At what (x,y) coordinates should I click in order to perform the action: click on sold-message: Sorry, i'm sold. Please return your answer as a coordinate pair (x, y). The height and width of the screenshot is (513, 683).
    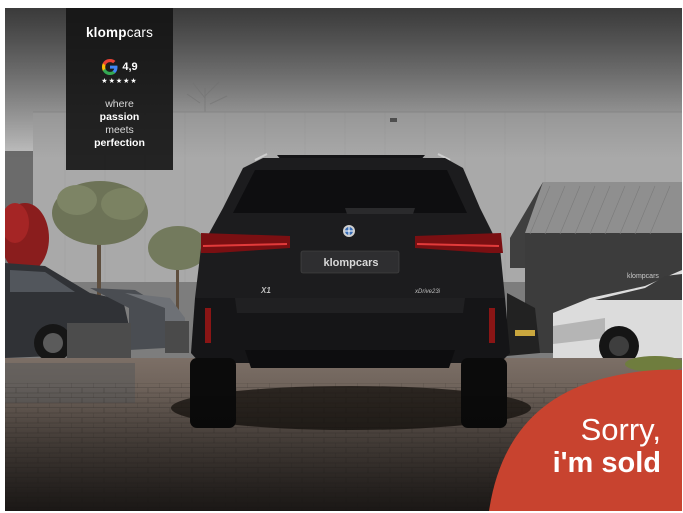
    Looking at the image, I should click on (606, 446).